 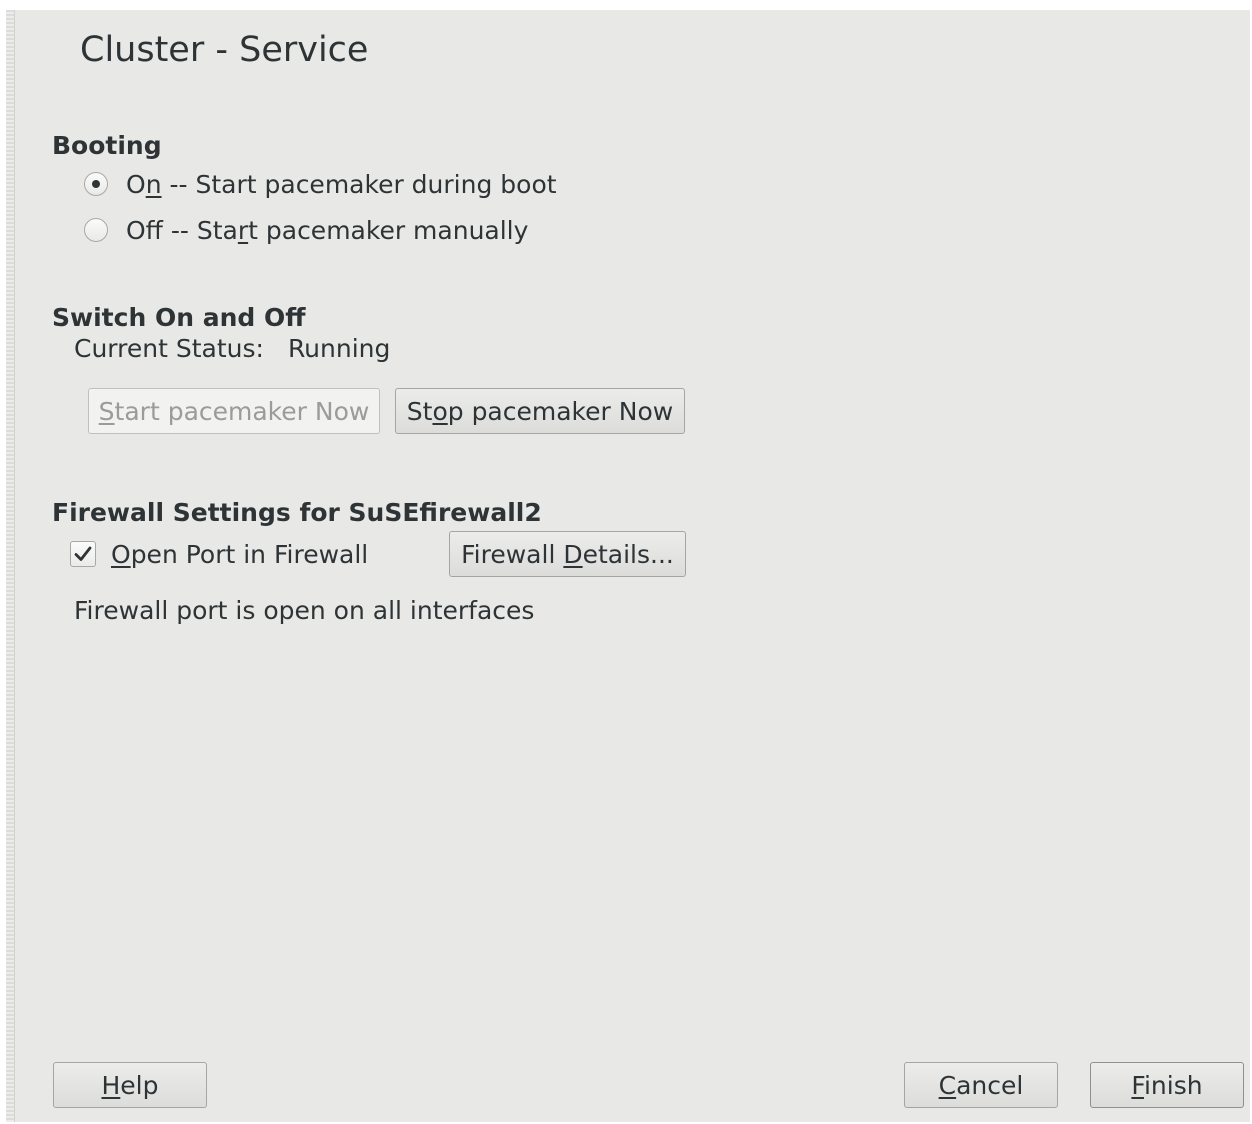 I want to click on stop-pacemaker-label: Stop pacemaker Now, so click(x=540, y=411).